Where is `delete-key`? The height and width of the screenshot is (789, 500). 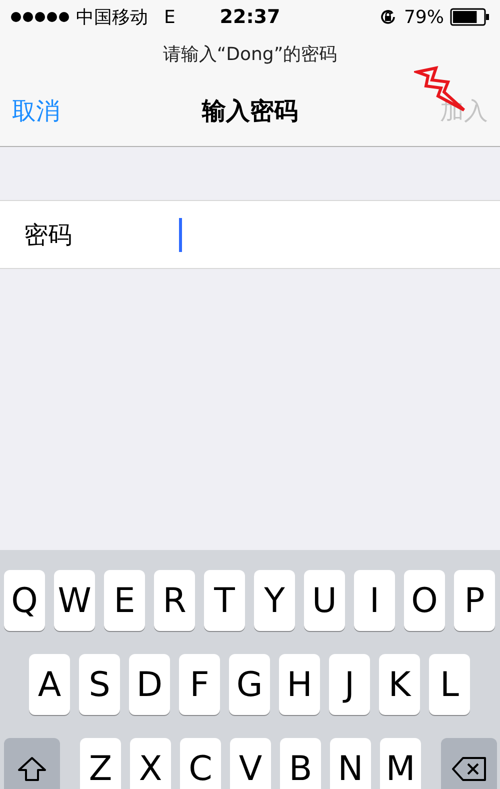
delete-key is located at coordinates (469, 763).